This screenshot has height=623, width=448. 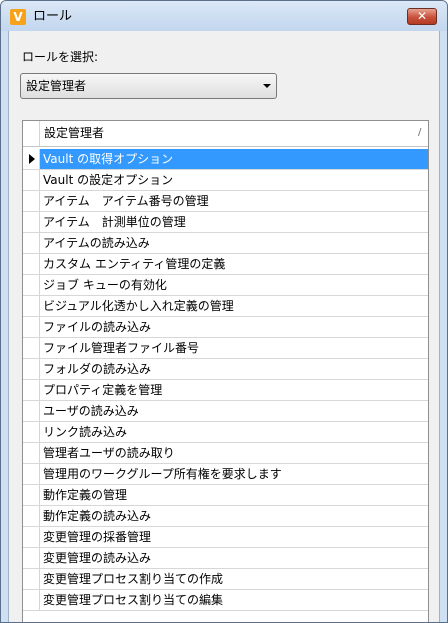 I want to click on permission-cell: Vault の設定オプション, so click(x=234, y=180).